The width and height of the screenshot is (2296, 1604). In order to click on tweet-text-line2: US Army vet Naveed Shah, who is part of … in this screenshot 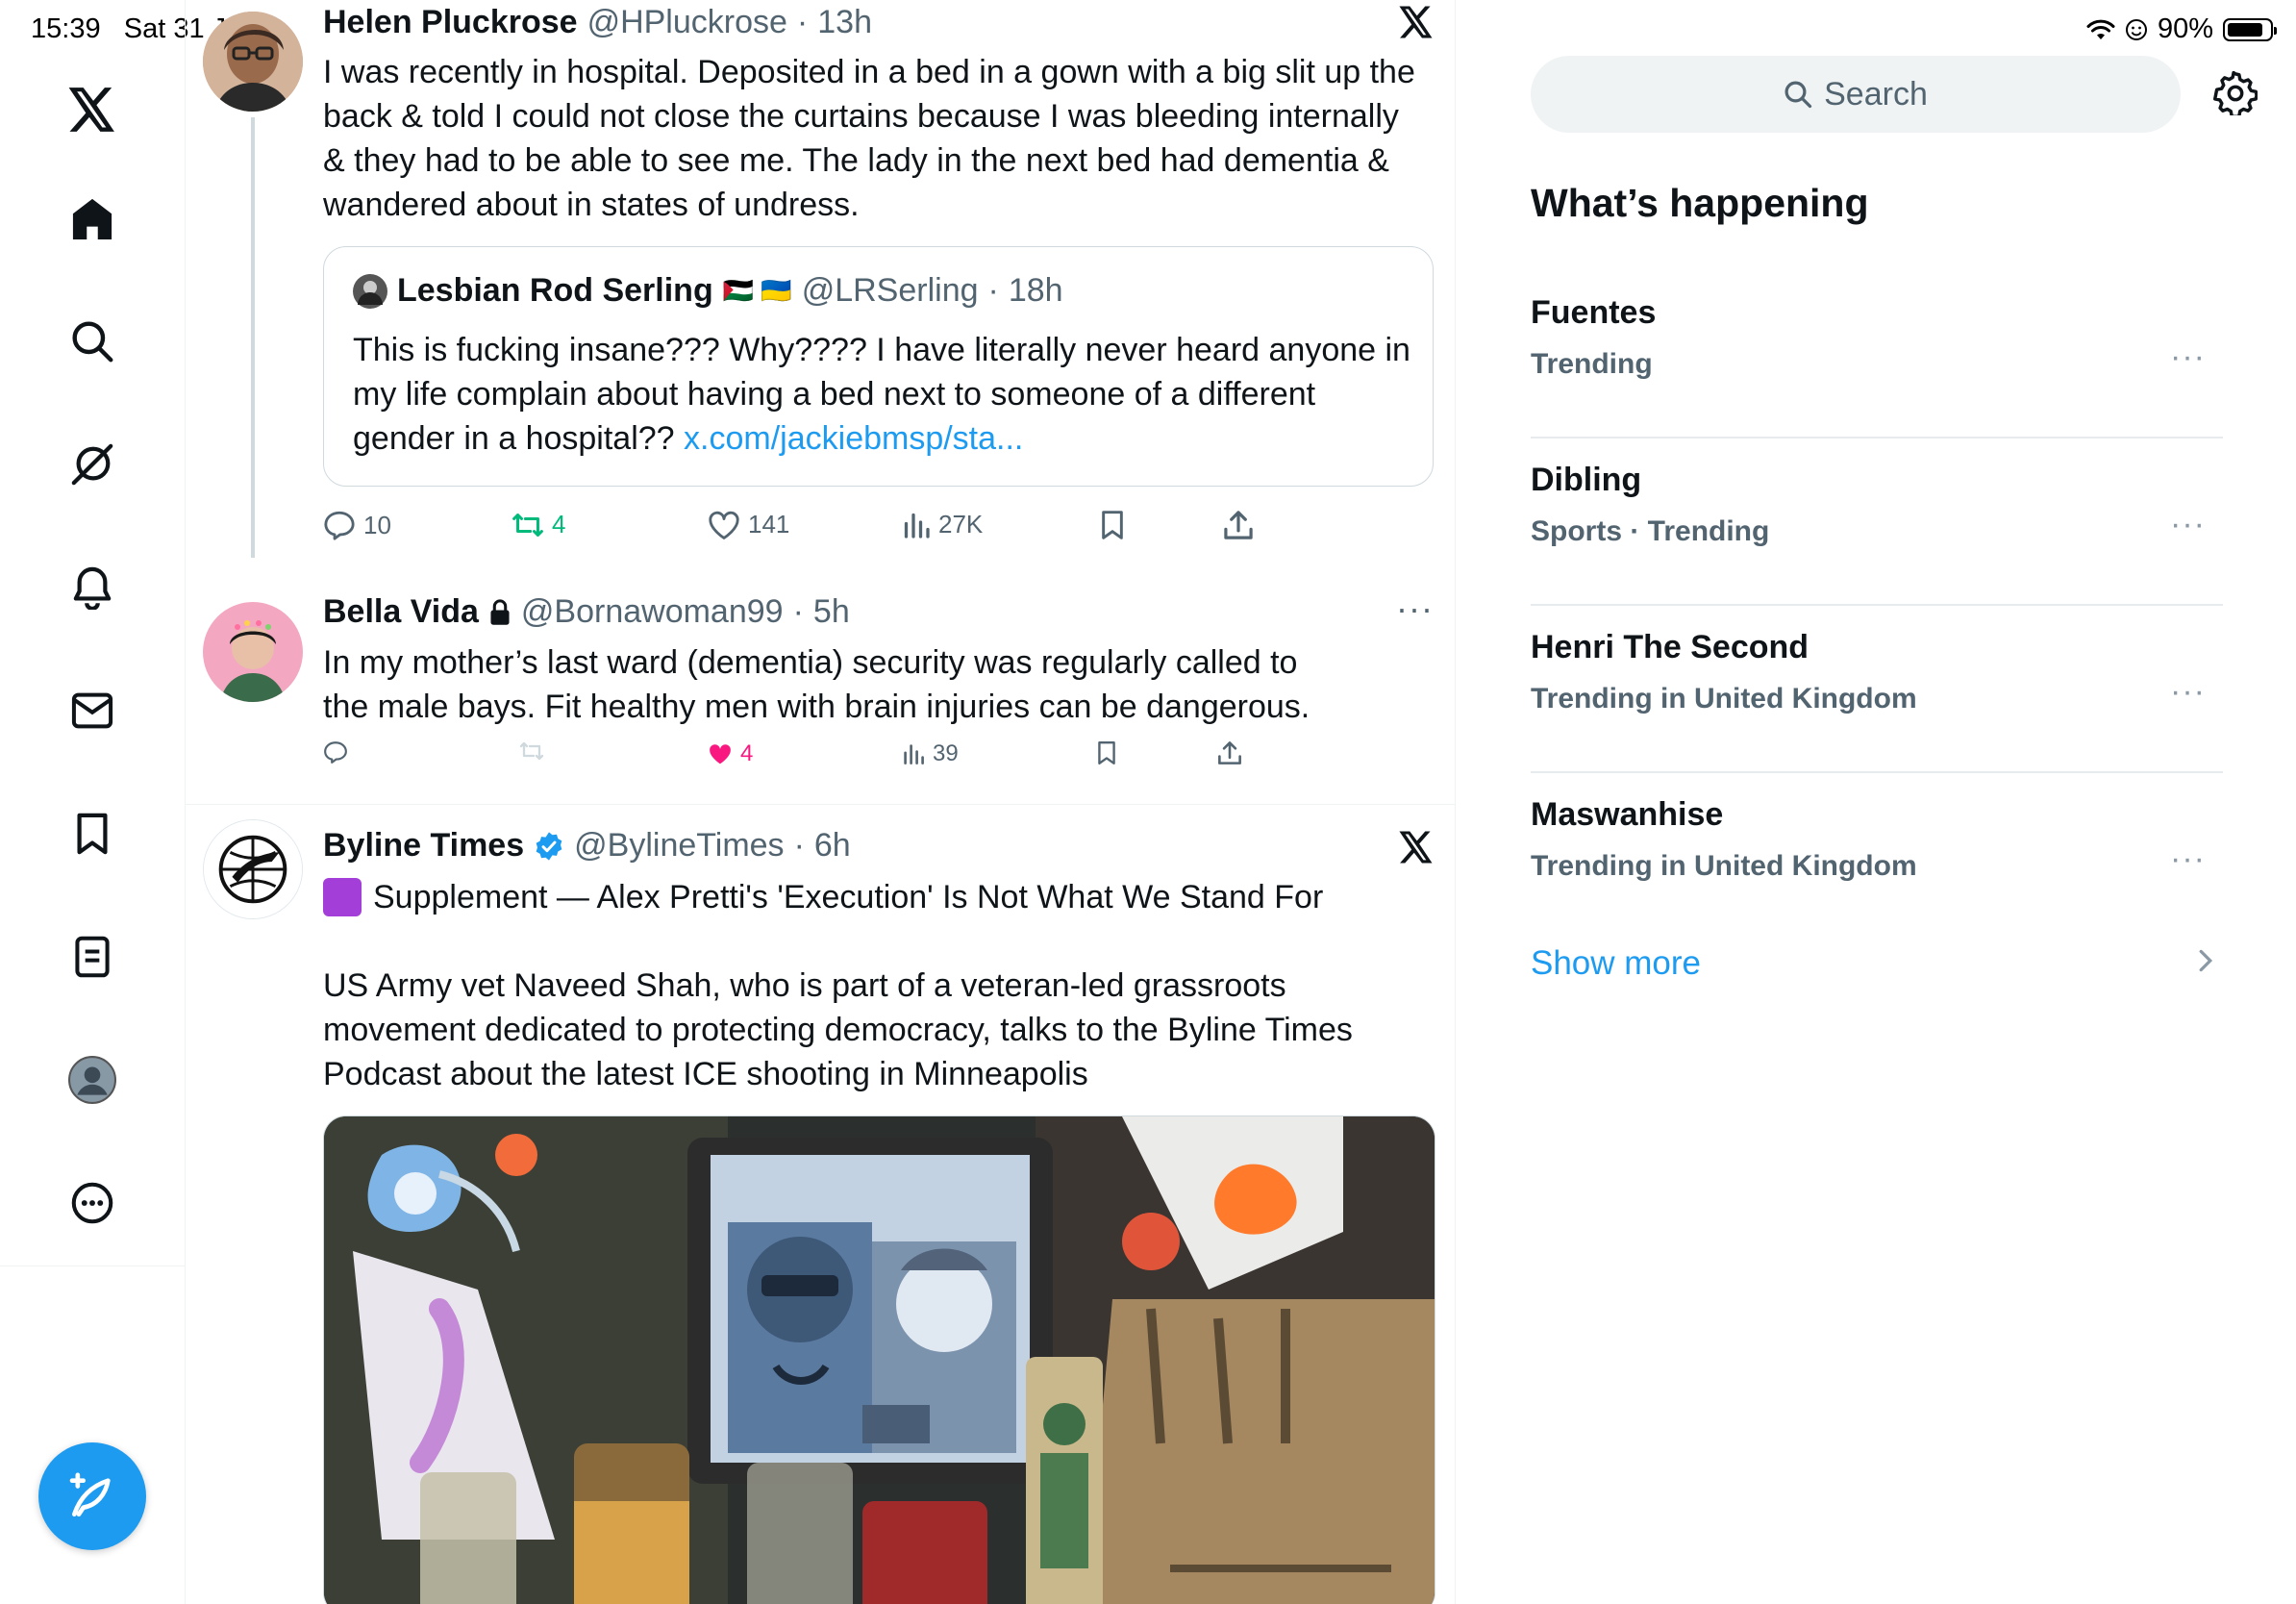, I will do `click(838, 1029)`.